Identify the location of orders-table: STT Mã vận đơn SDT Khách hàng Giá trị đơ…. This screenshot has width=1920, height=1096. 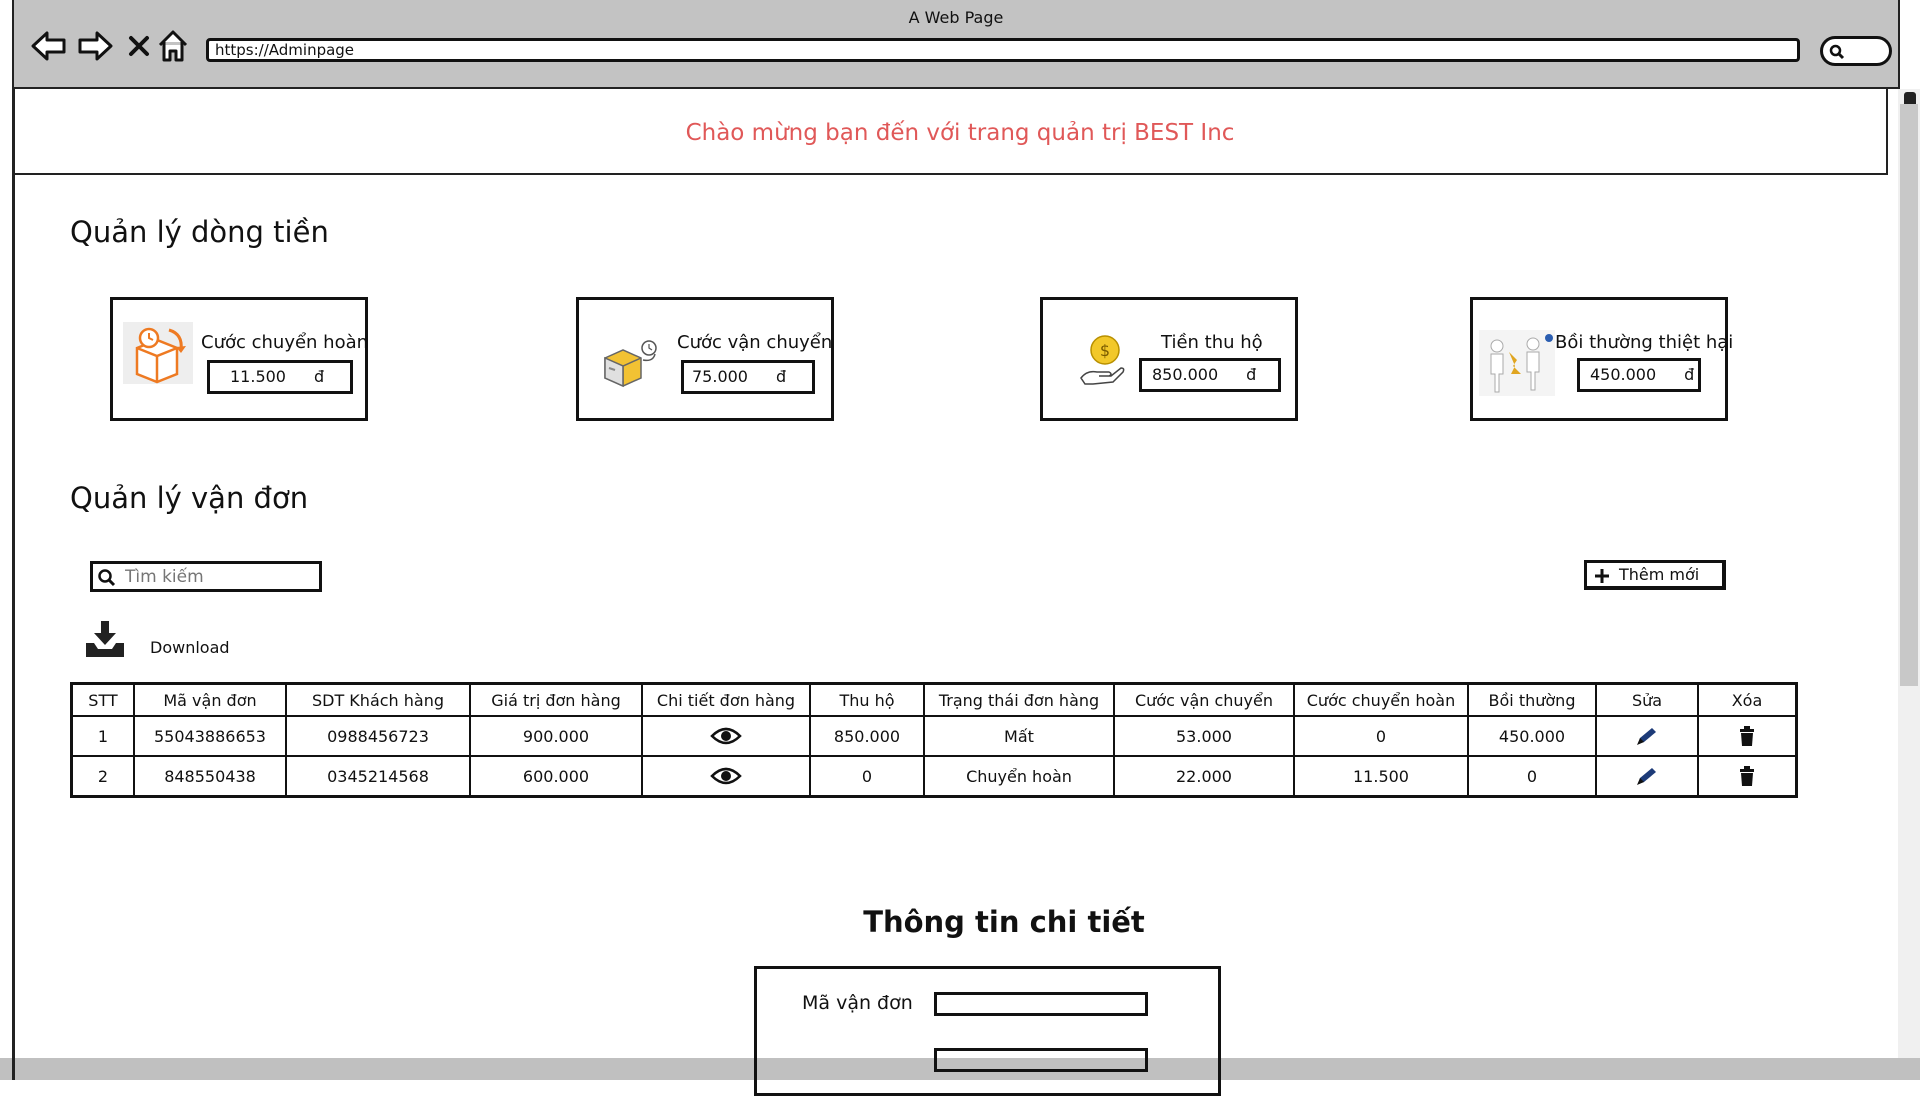
(934, 740).